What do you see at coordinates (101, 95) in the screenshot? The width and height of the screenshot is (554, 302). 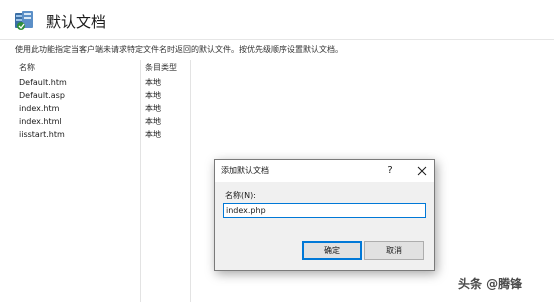 I see `list-item: Default.asp 本地` at bounding box center [101, 95].